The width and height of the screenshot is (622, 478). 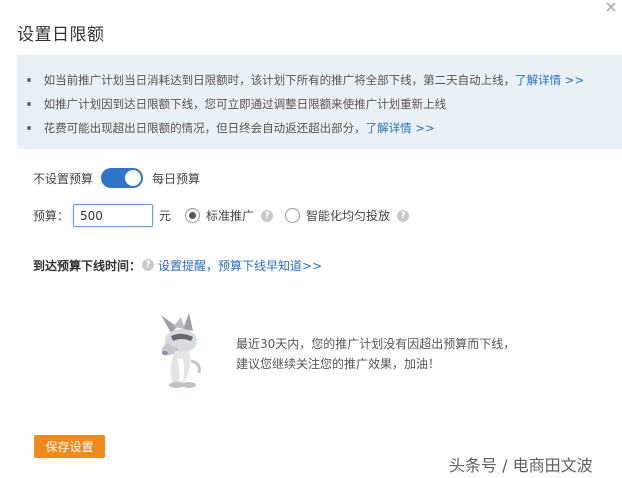 I want to click on notice-item: 如推广计划因到达日限额下线，您可立即通过调整日限额来使推广计划重新上线, so click(x=237, y=104).